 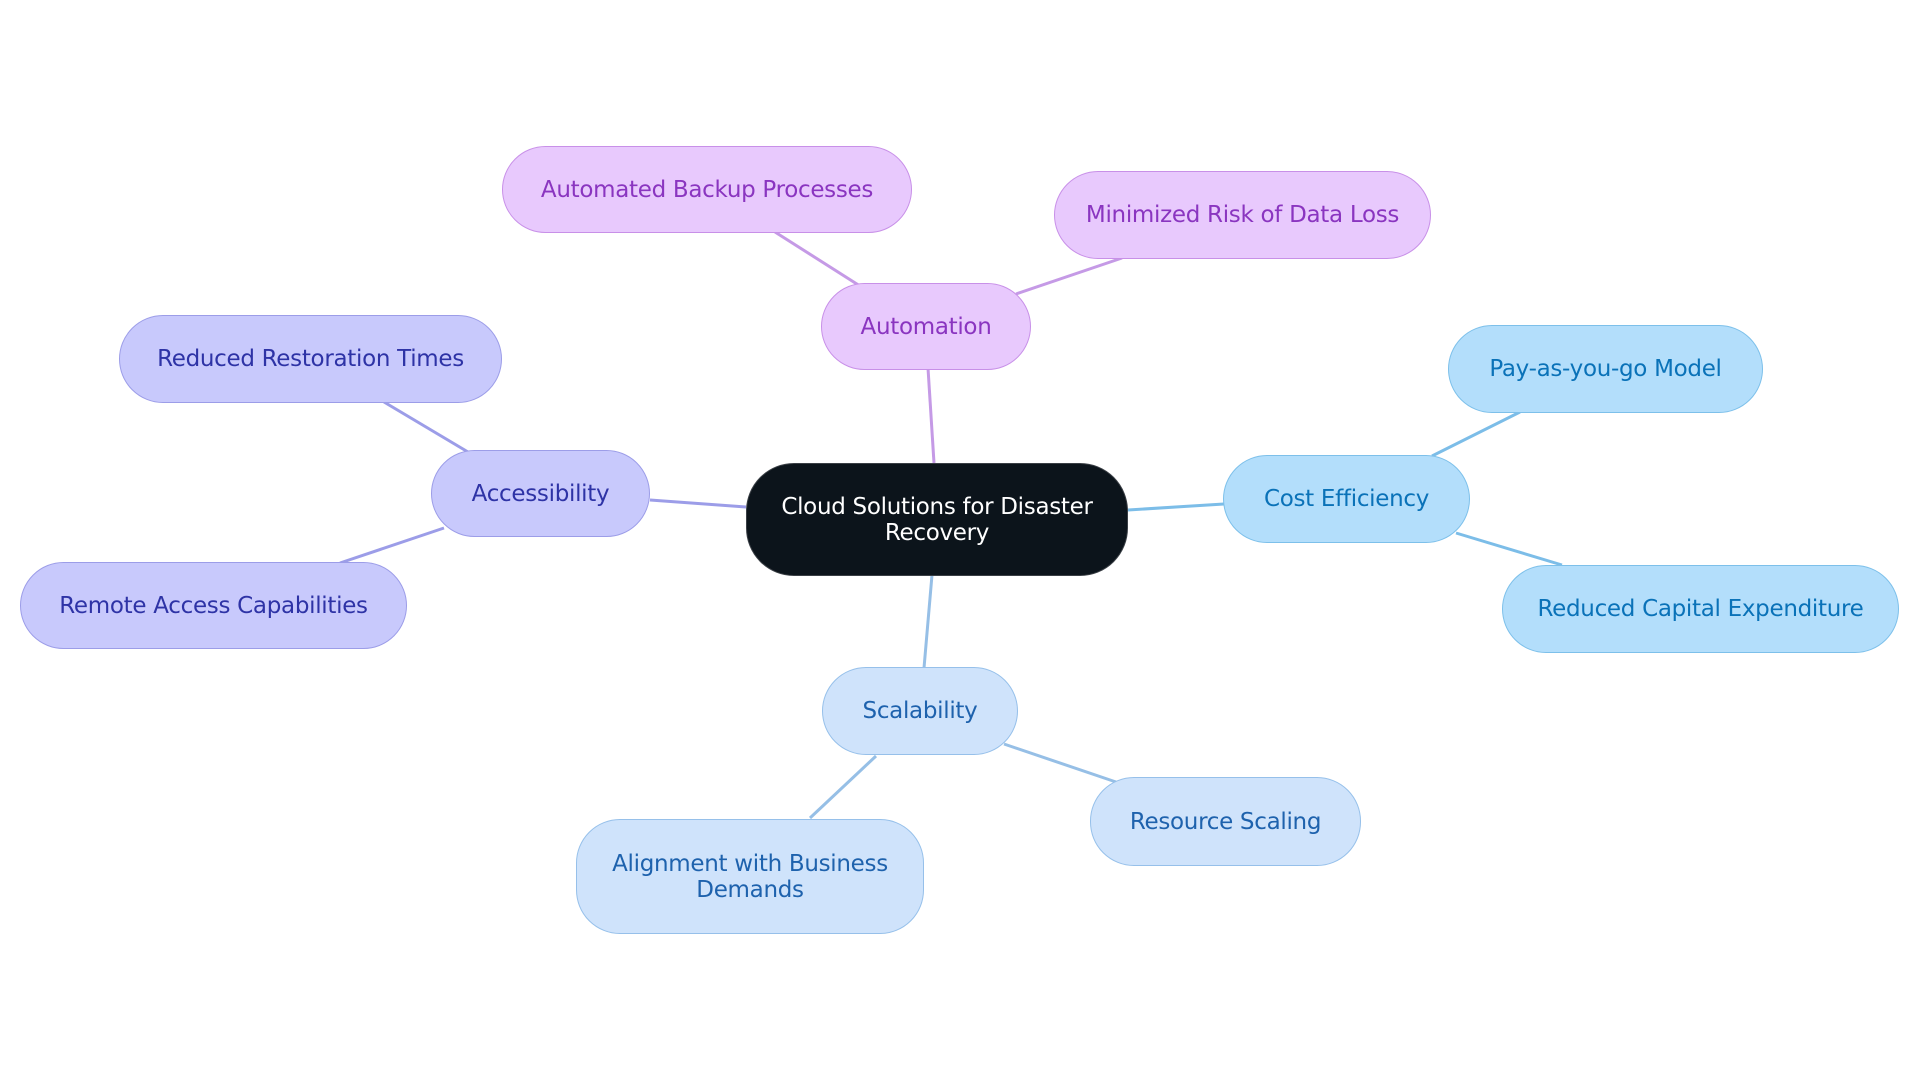 I want to click on leaf-node-label: Automated Backup Processes, so click(x=707, y=189).